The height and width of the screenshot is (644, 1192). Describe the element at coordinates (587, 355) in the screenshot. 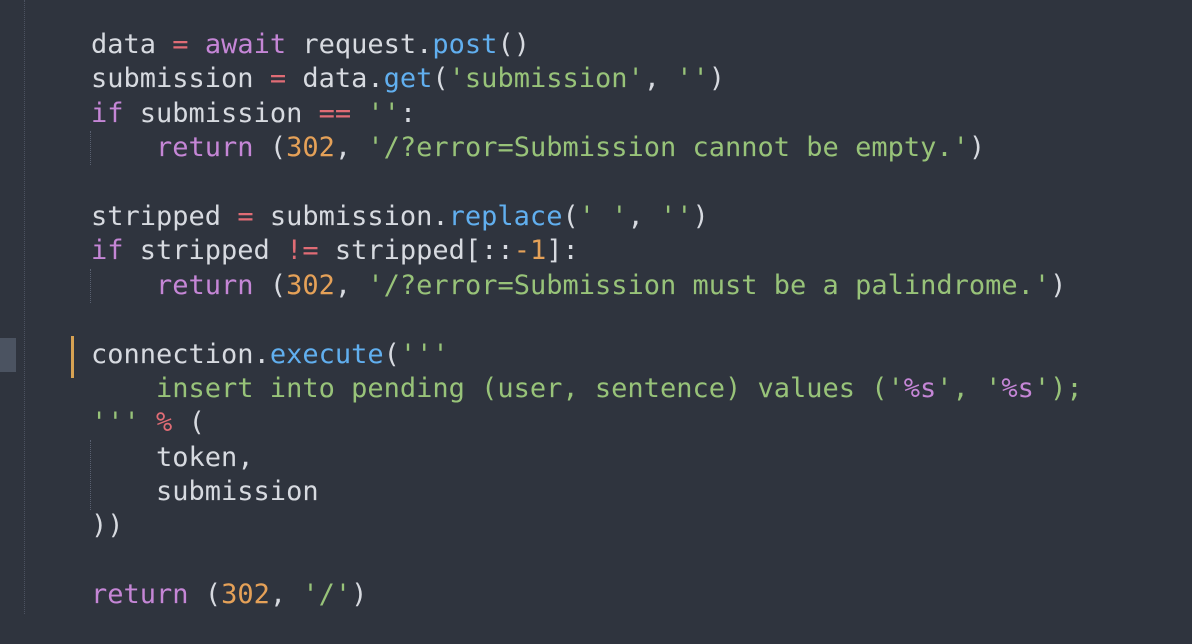

I see `code-line: connection.execute('''` at that location.